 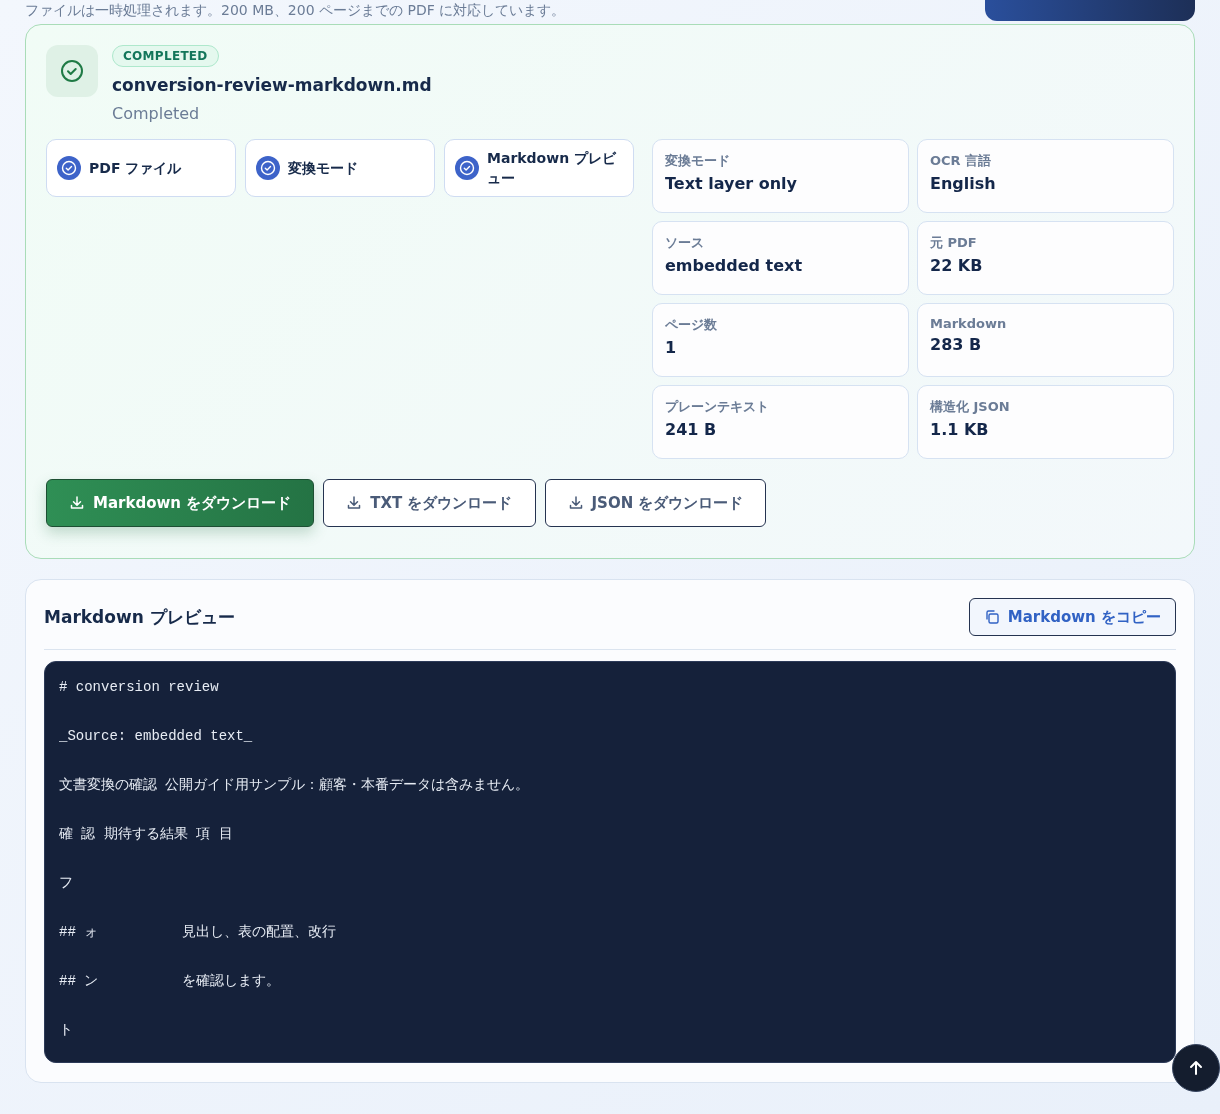 I want to click on download-button: TXT をダウンロード, so click(x=429, y=503).